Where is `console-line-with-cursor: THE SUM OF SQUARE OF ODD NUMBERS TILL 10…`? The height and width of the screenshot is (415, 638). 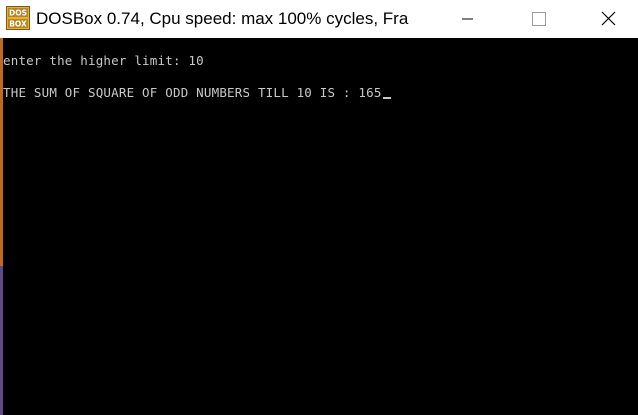 console-line-with-cursor: THE SUM OF SQUARE OF ODD NUMBERS TILL 10… is located at coordinates (197, 93).